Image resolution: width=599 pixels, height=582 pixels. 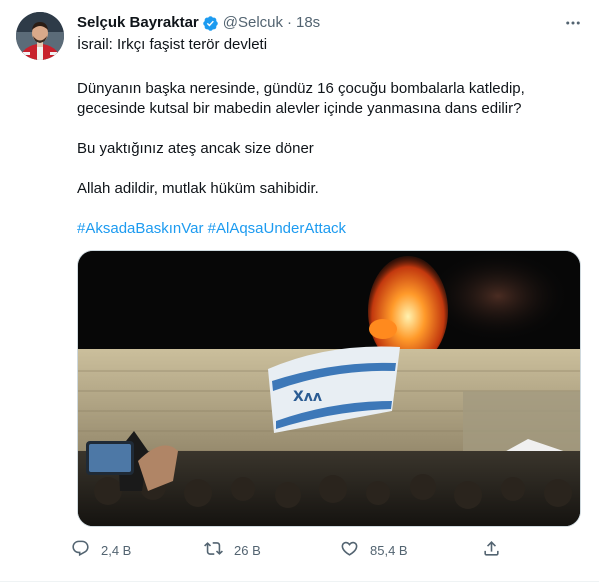 I want to click on share-icon, so click(x=491, y=550).